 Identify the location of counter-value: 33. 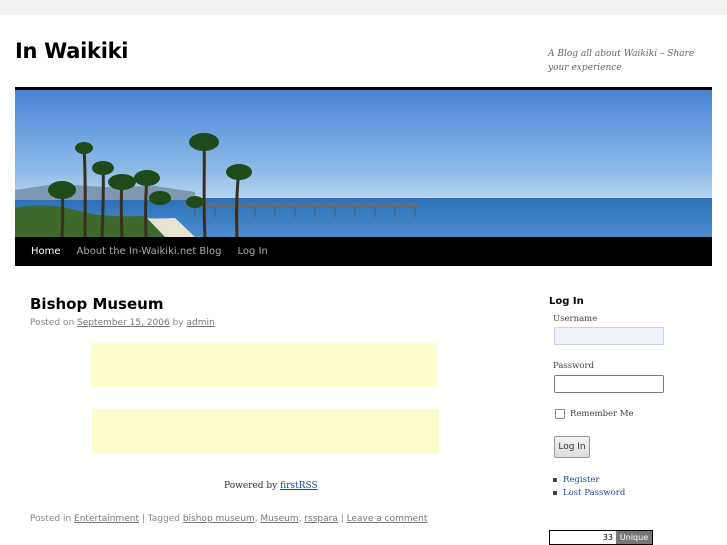
(607, 537).